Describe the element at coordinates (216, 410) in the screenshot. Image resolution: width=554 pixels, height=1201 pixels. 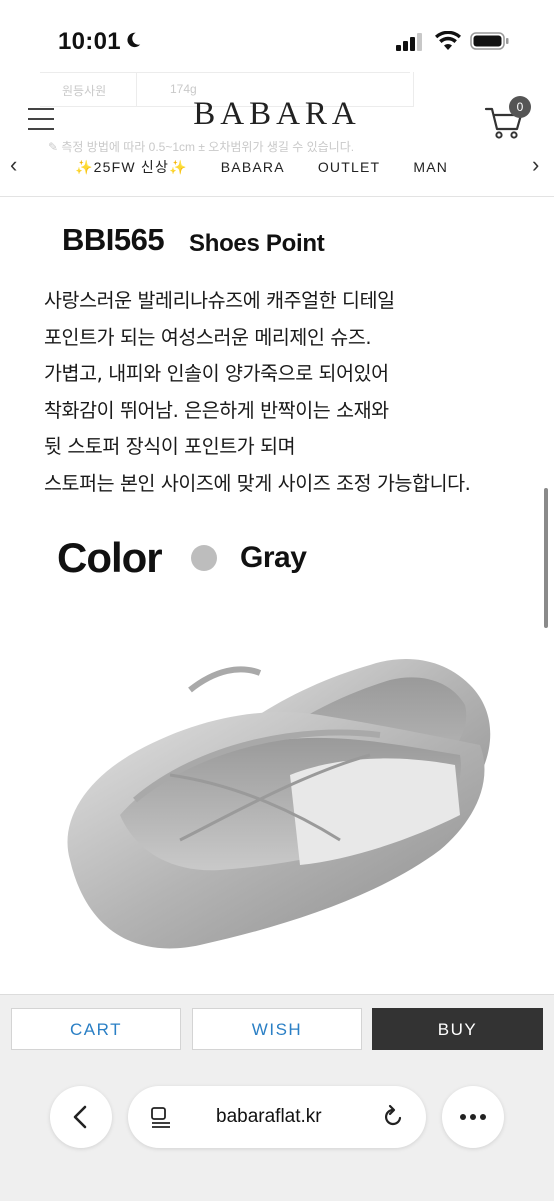
I see `description-line: 착화감이 뛰어남. 은은하게 반짝이는 소재와` at that location.